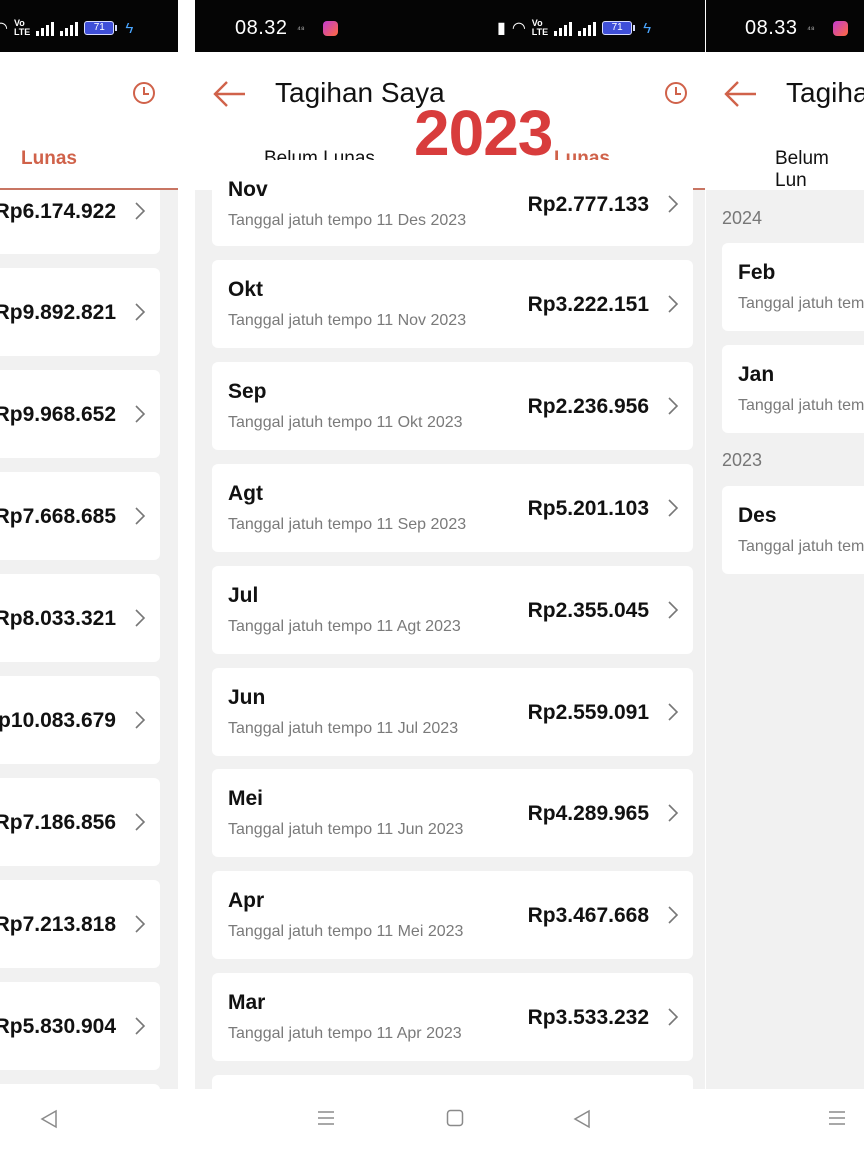 This screenshot has width=864, height=1152. Describe the element at coordinates (246, 289) in the screenshot. I see `bill-month: Okt` at that location.